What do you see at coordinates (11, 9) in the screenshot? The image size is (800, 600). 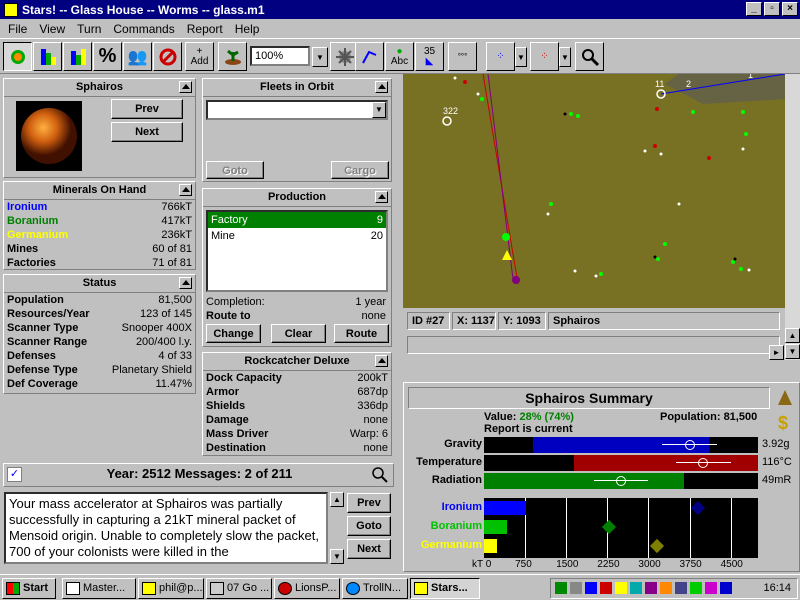 I see `app-icon` at bounding box center [11, 9].